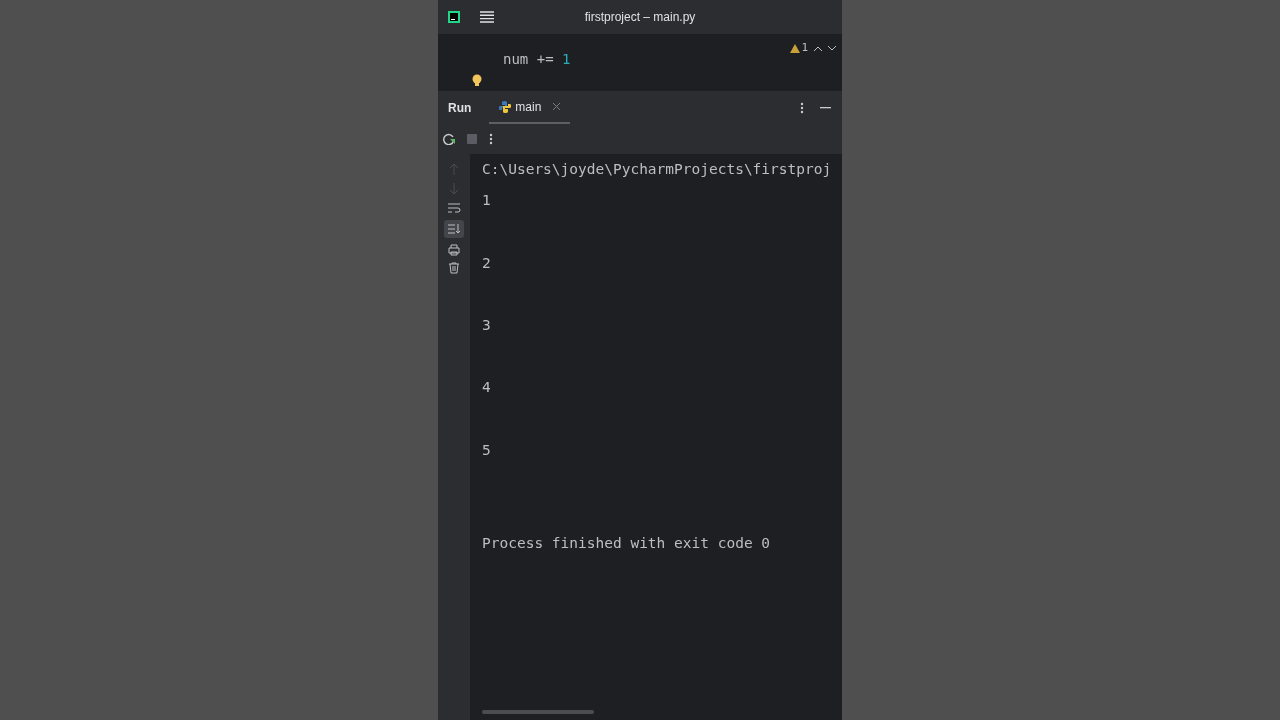 The width and height of the screenshot is (1280, 720). I want to click on console-line: Process finished with exit code 0, so click(626, 543).